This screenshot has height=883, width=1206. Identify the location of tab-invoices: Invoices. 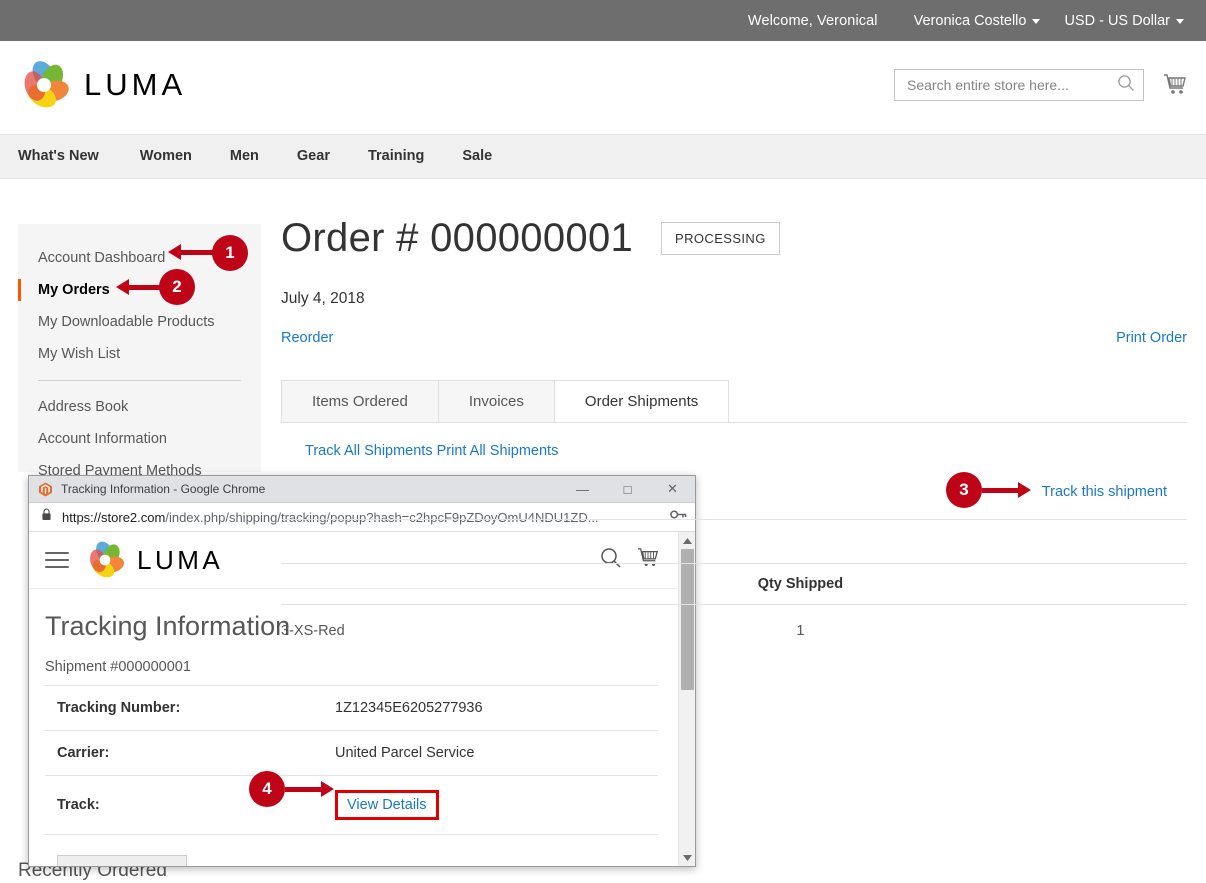
(496, 401).